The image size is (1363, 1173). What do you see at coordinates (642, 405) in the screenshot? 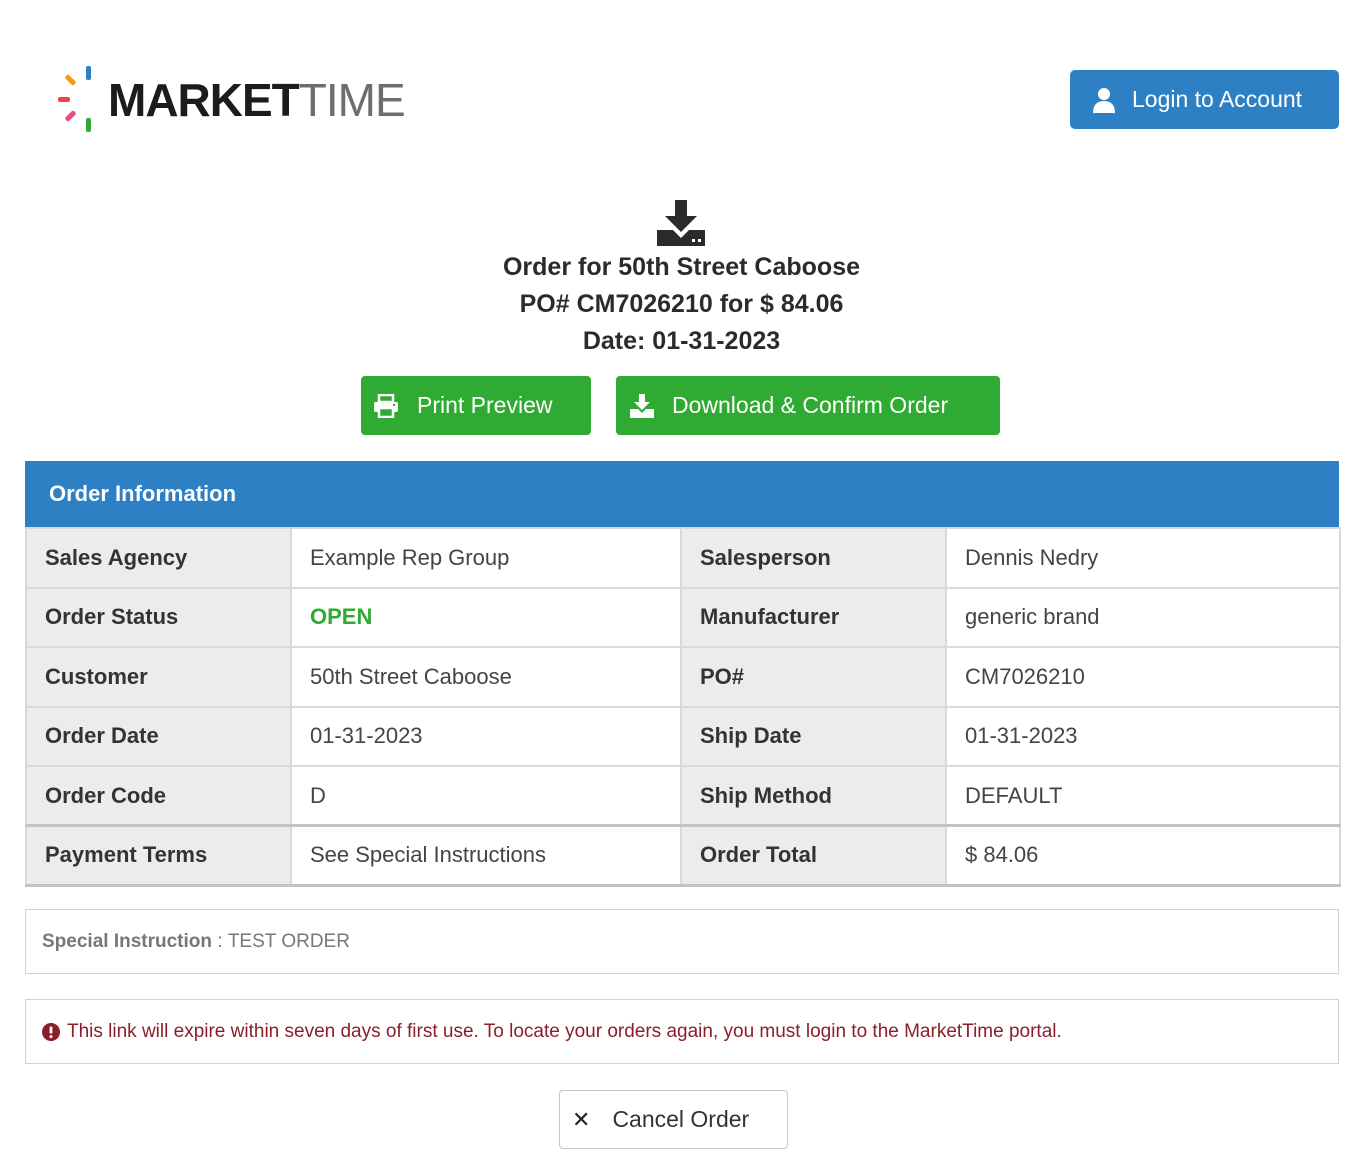
I see `download-small-icon` at bounding box center [642, 405].